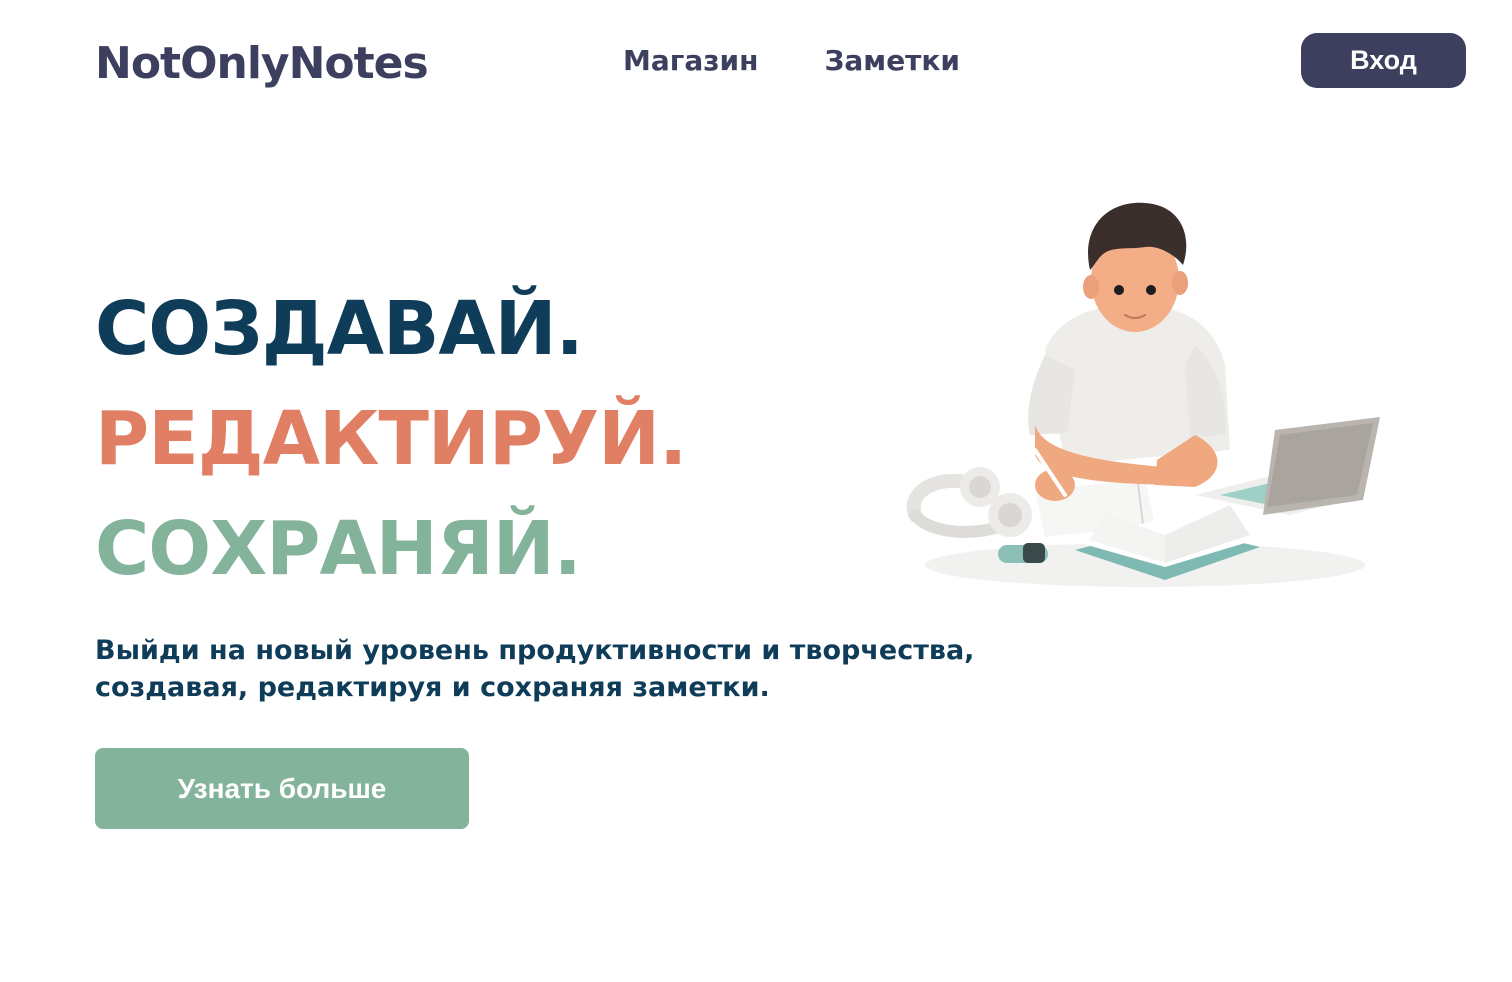 The width and height of the screenshot is (1512, 982). I want to click on headline-create: СОЗДАВАЙ., so click(339, 329).